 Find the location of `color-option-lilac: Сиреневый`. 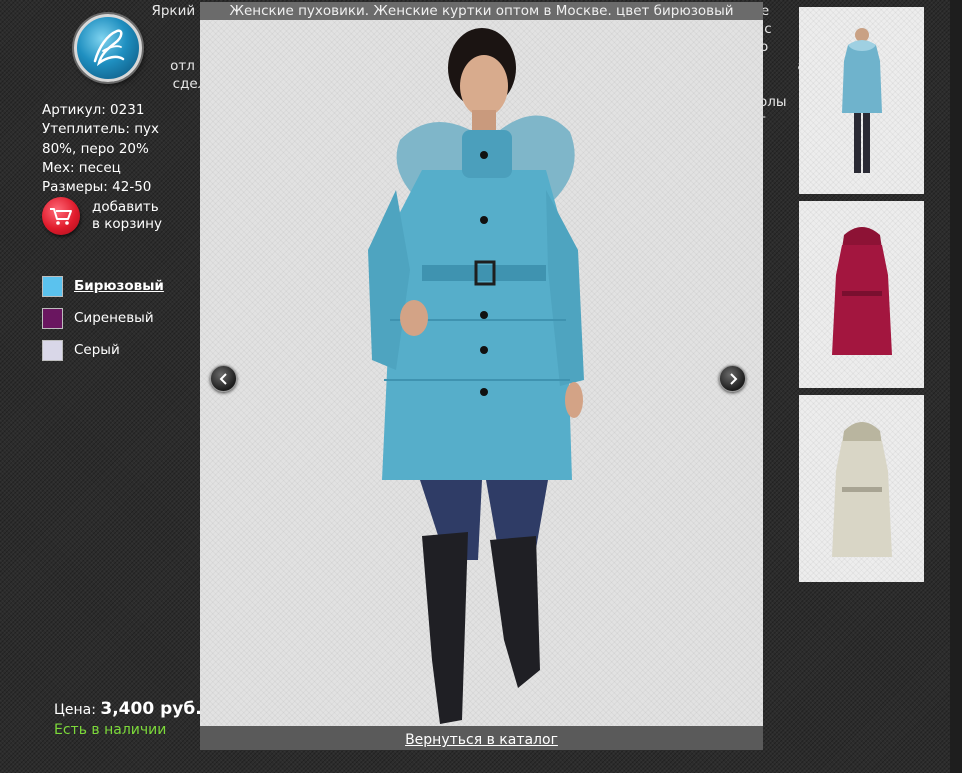

color-option-lilac: Сиреневый is located at coordinates (103, 318).